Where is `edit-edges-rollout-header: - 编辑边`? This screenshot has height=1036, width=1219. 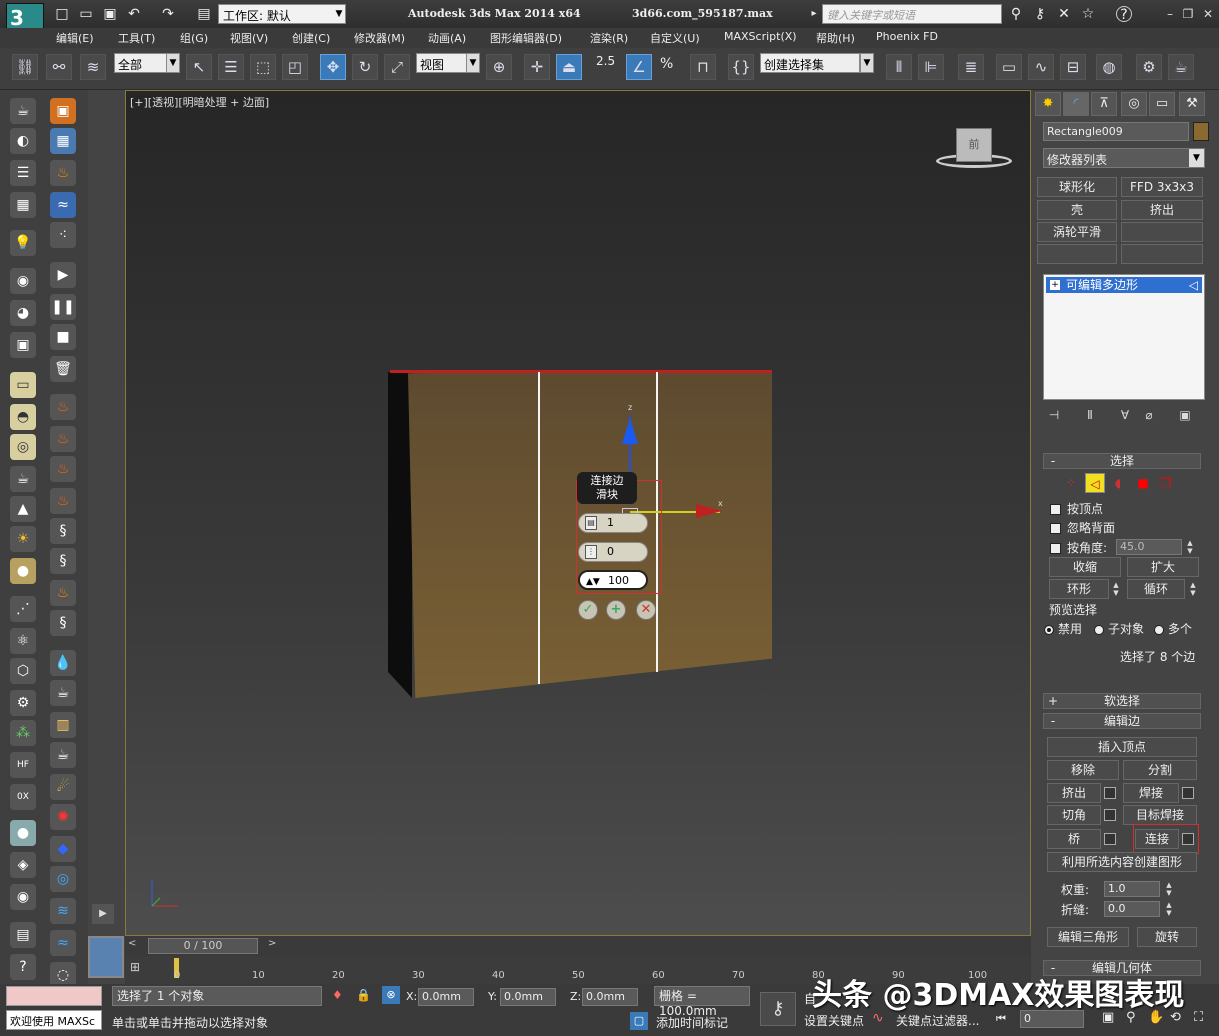
edit-edges-rollout-header: - 编辑边 is located at coordinates (1122, 721).